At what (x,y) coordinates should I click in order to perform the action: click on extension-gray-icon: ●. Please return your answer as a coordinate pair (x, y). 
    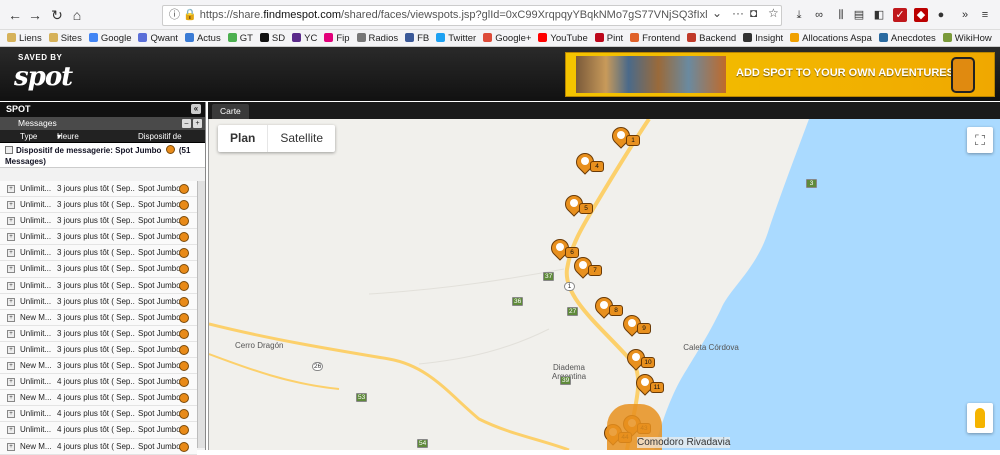
    Looking at the image, I should click on (941, 15).